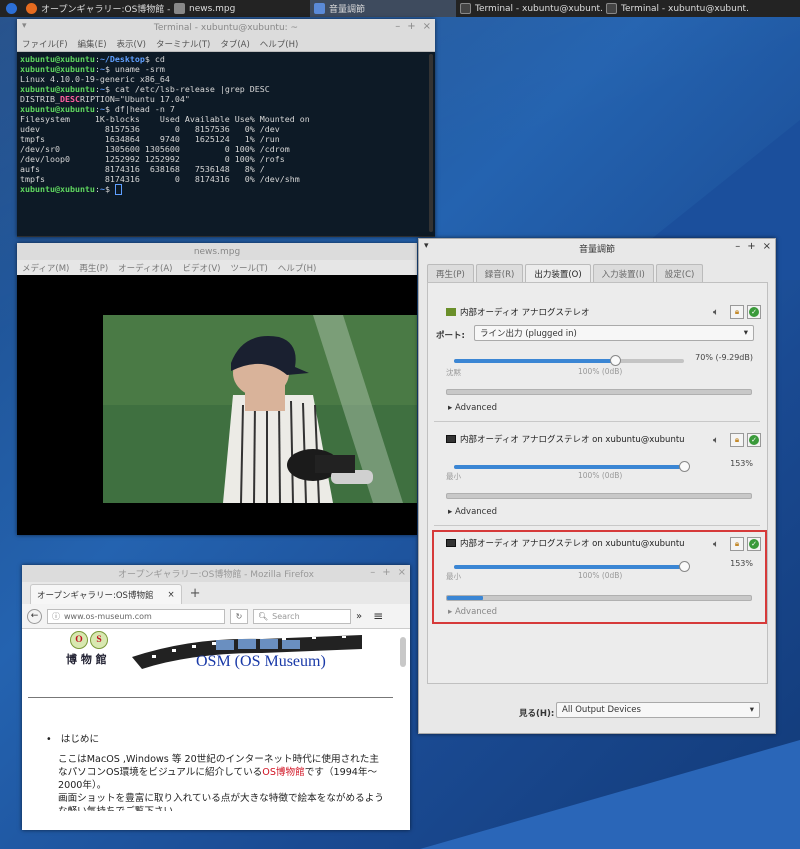 The height and width of the screenshot is (849, 800). Describe the element at coordinates (45, 44) in the screenshot. I see `menu-file: ファイル(F)` at that location.